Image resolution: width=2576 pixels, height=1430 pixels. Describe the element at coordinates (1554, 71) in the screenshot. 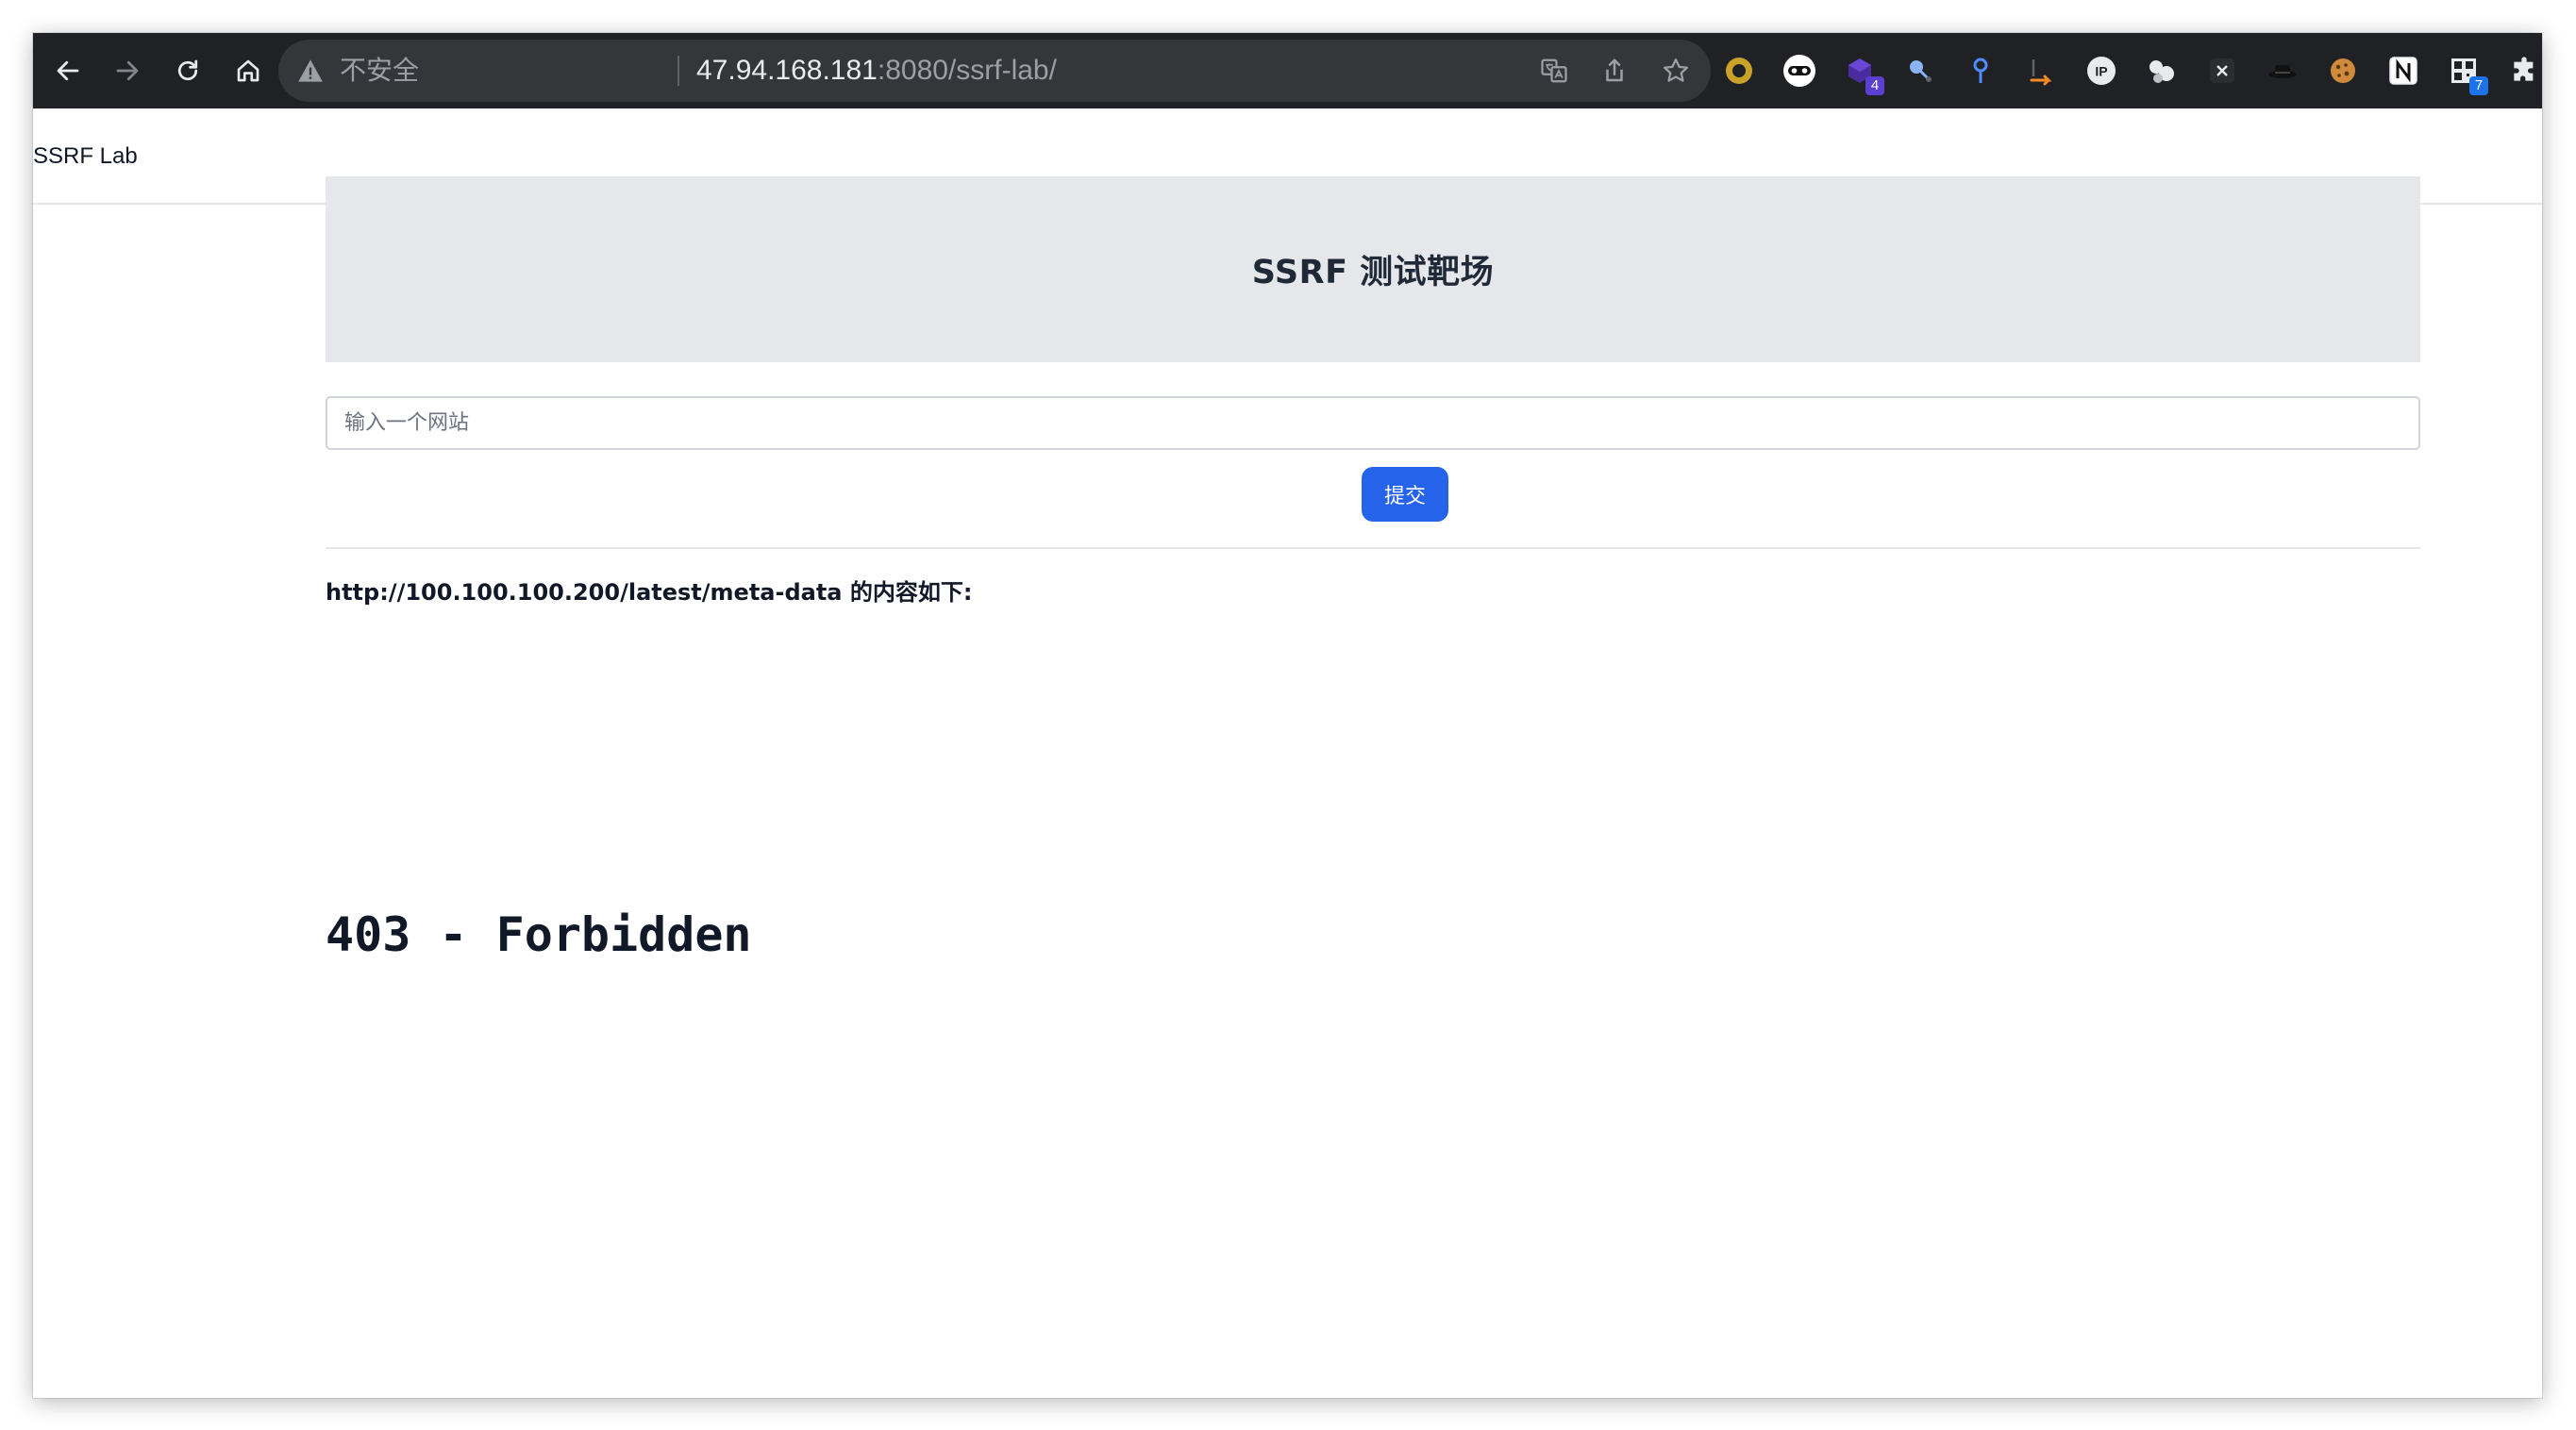

I see `translate-icon` at that location.